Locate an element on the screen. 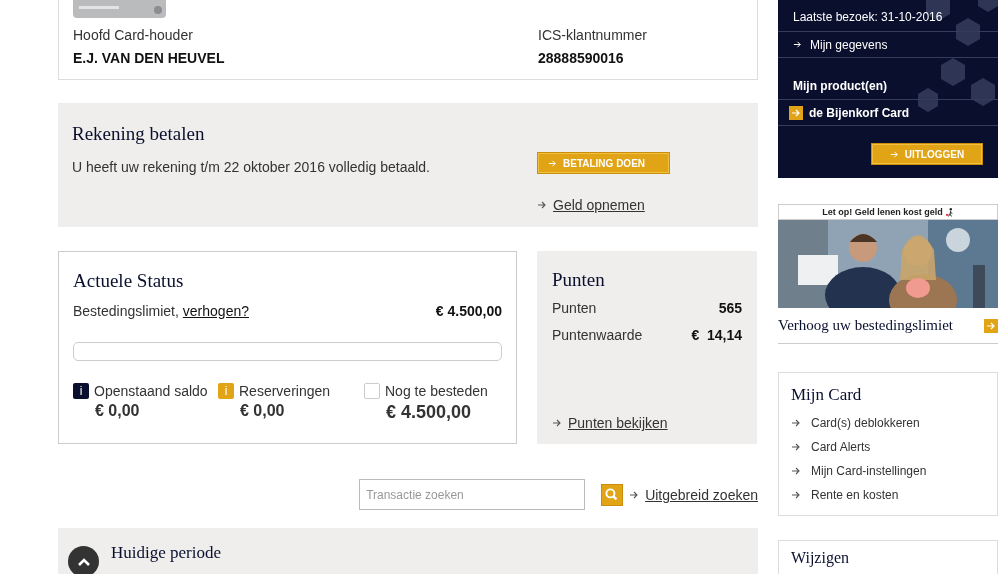  section-title: Punten is located at coordinates (579, 280).